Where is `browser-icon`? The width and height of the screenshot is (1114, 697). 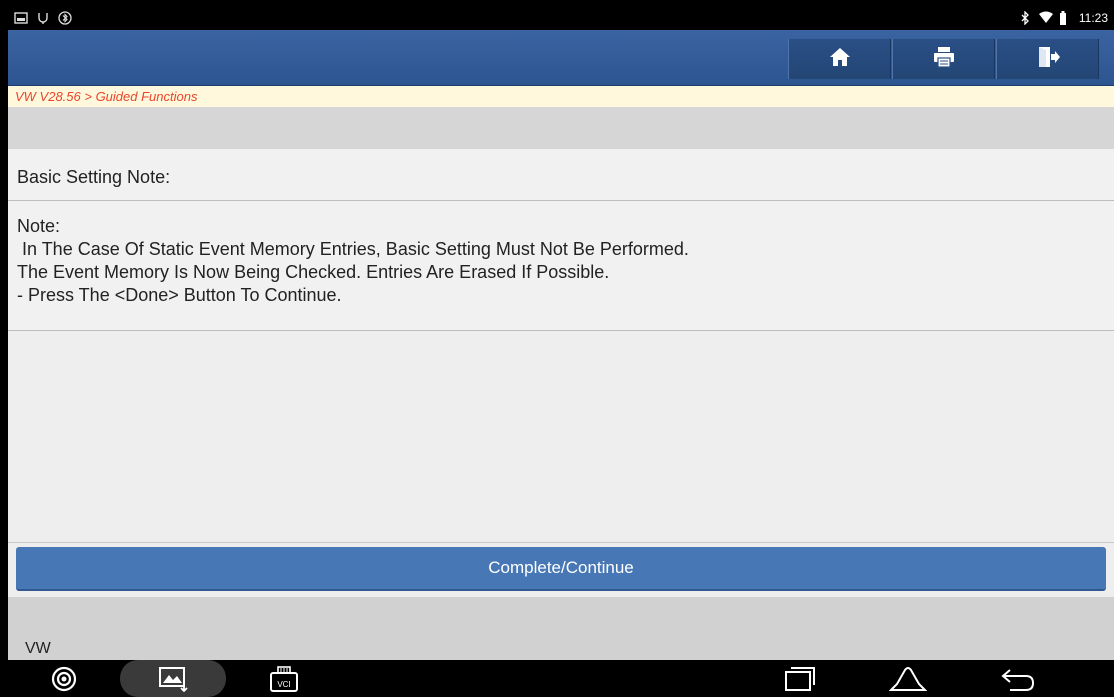 browser-icon is located at coordinates (64, 679).